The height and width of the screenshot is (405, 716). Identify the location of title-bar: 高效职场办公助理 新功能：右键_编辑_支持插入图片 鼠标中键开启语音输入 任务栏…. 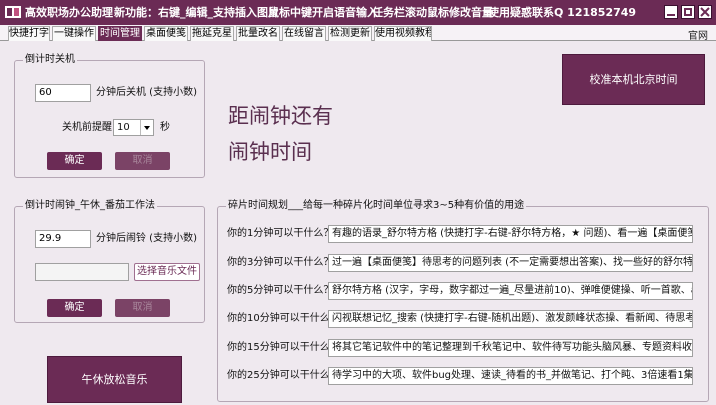
(358, 12).